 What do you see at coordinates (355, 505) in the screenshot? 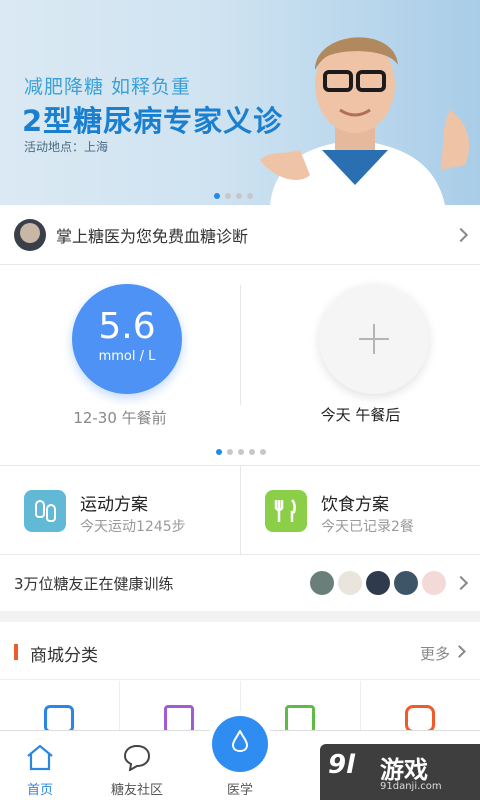
I see `diet-plan-title: 饮食方案` at bounding box center [355, 505].